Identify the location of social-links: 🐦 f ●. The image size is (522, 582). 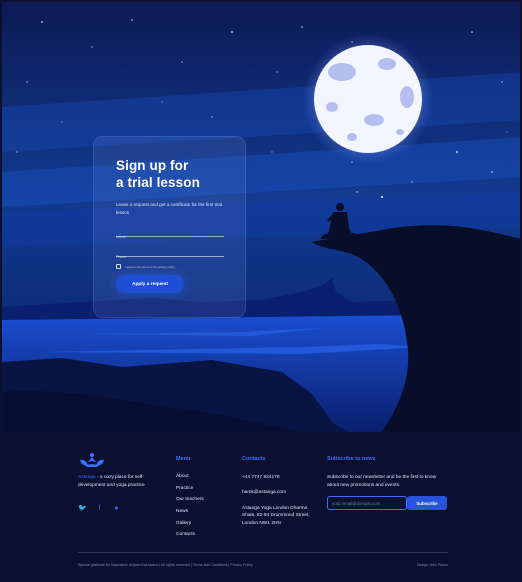
(99, 508).